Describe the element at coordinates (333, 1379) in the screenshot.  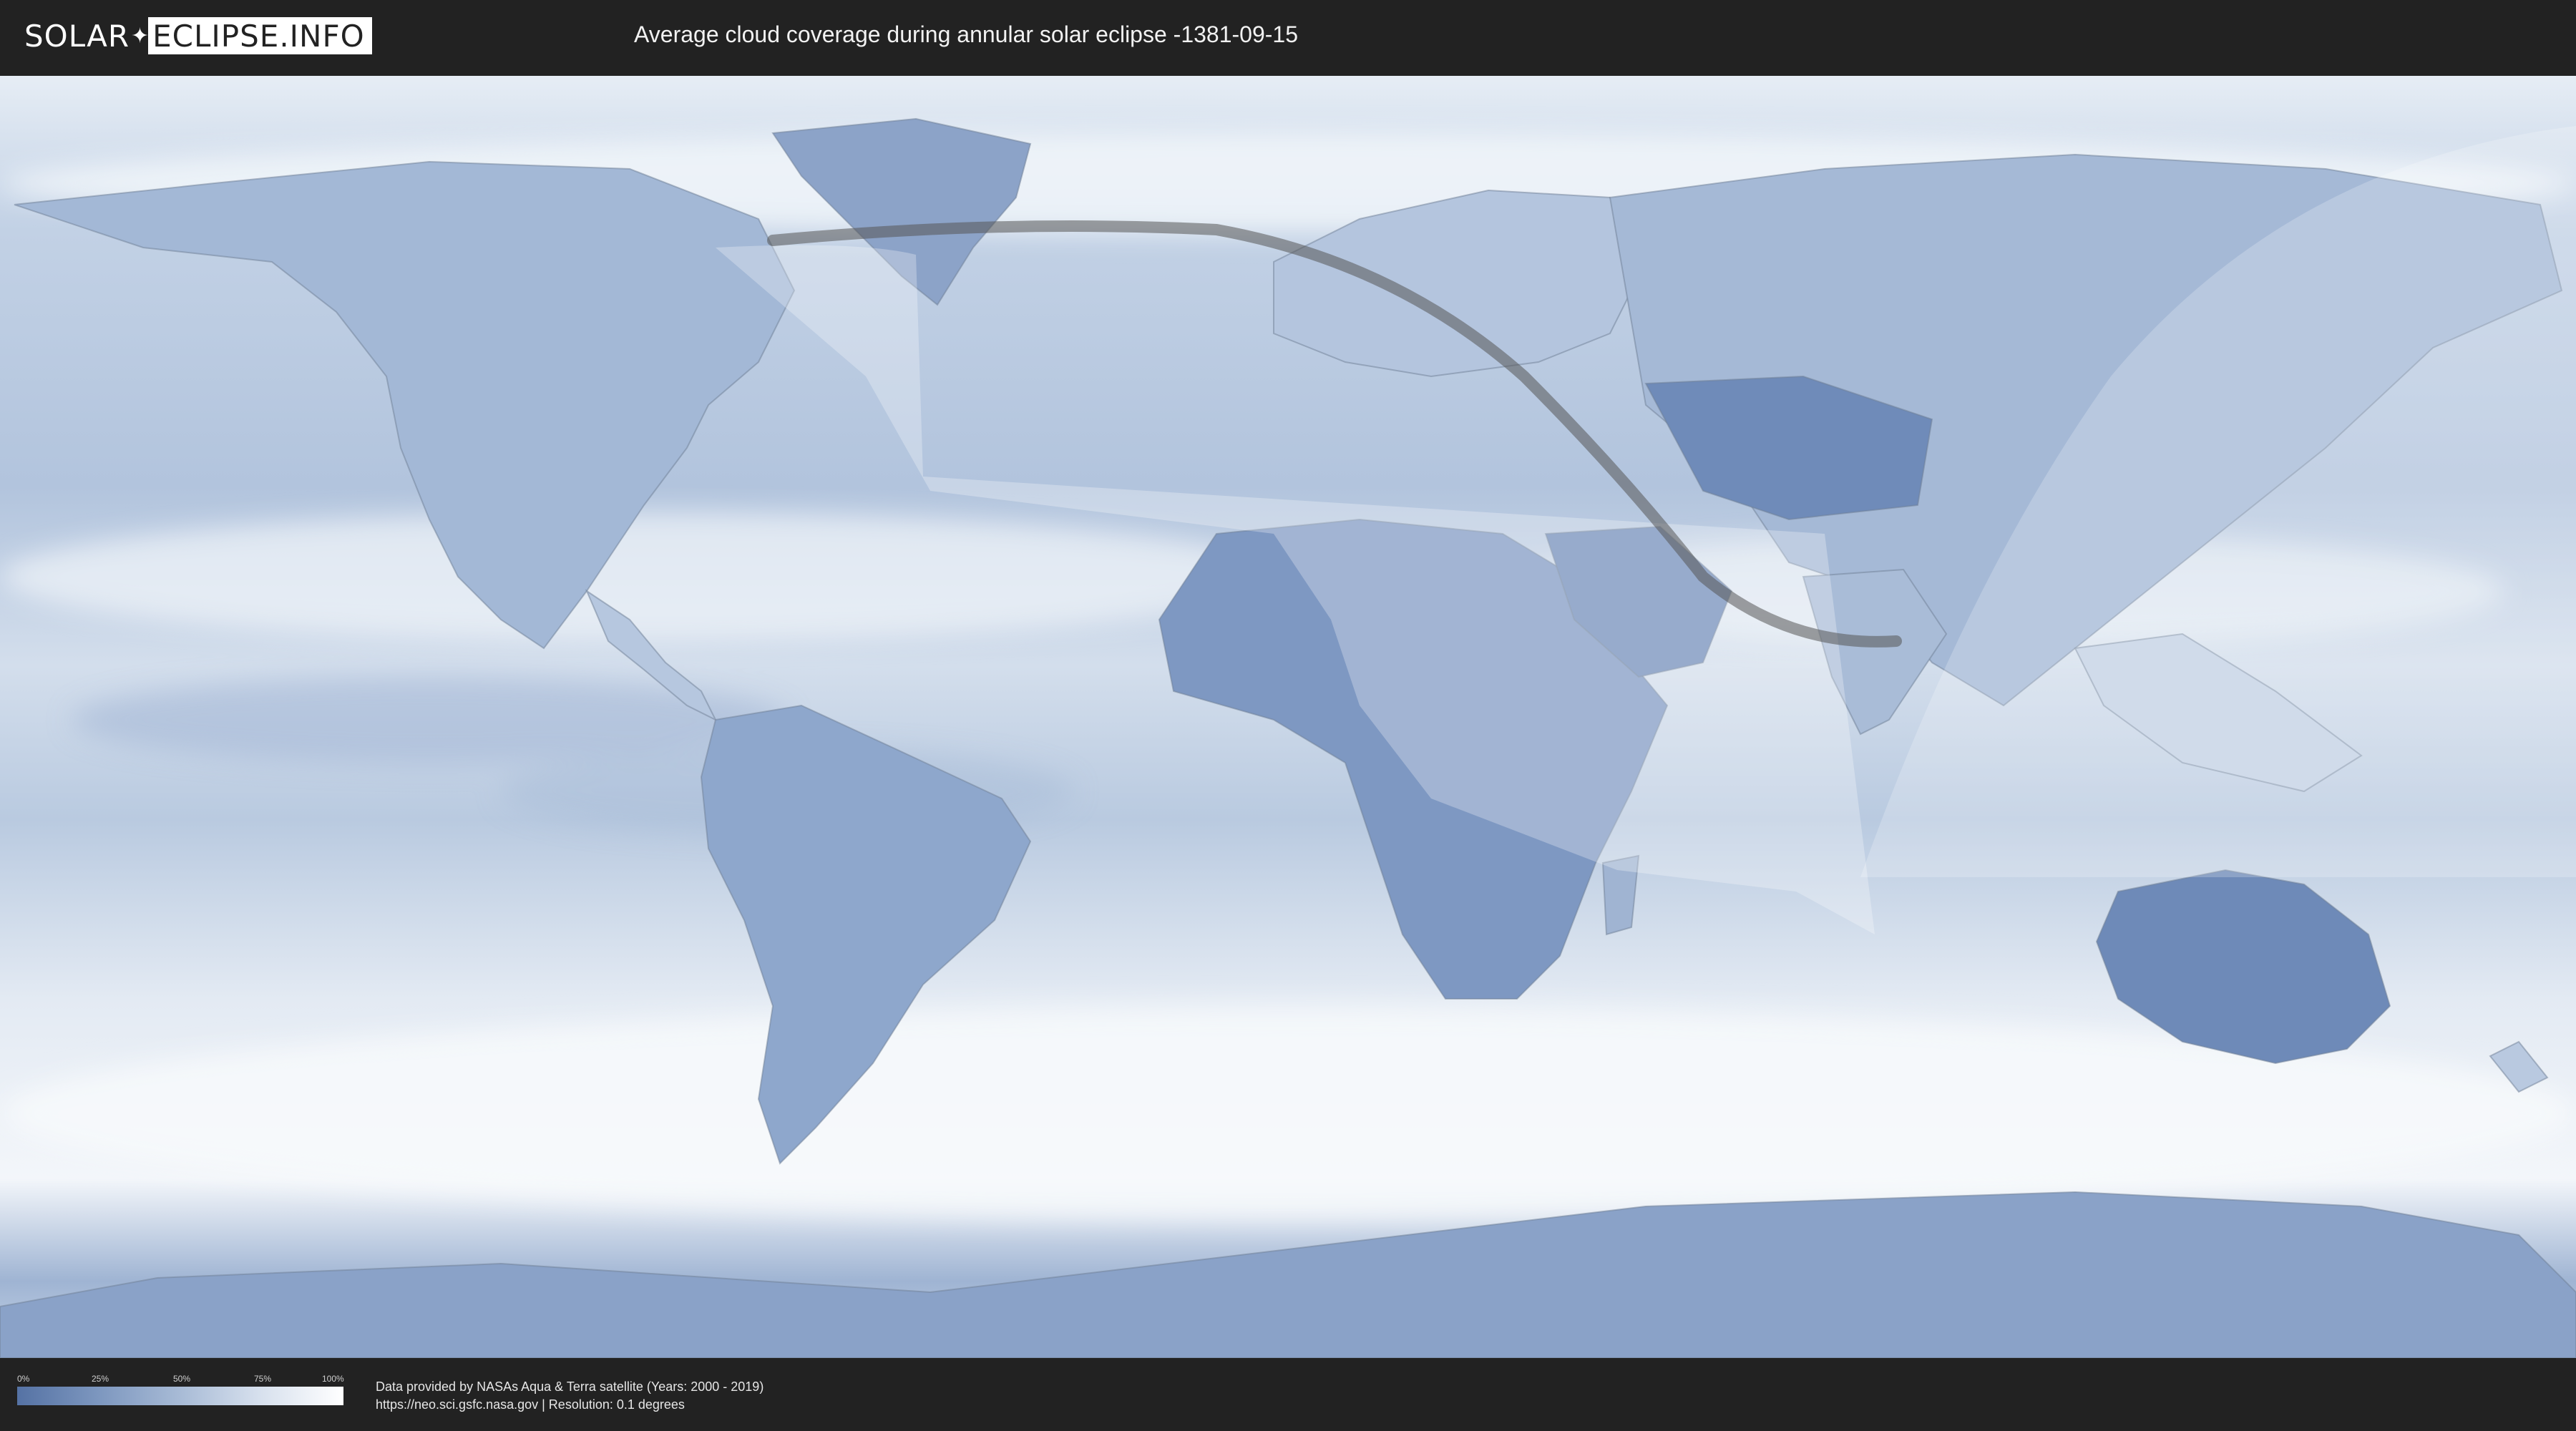
I see `legend-tick-100: 100%` at that location.